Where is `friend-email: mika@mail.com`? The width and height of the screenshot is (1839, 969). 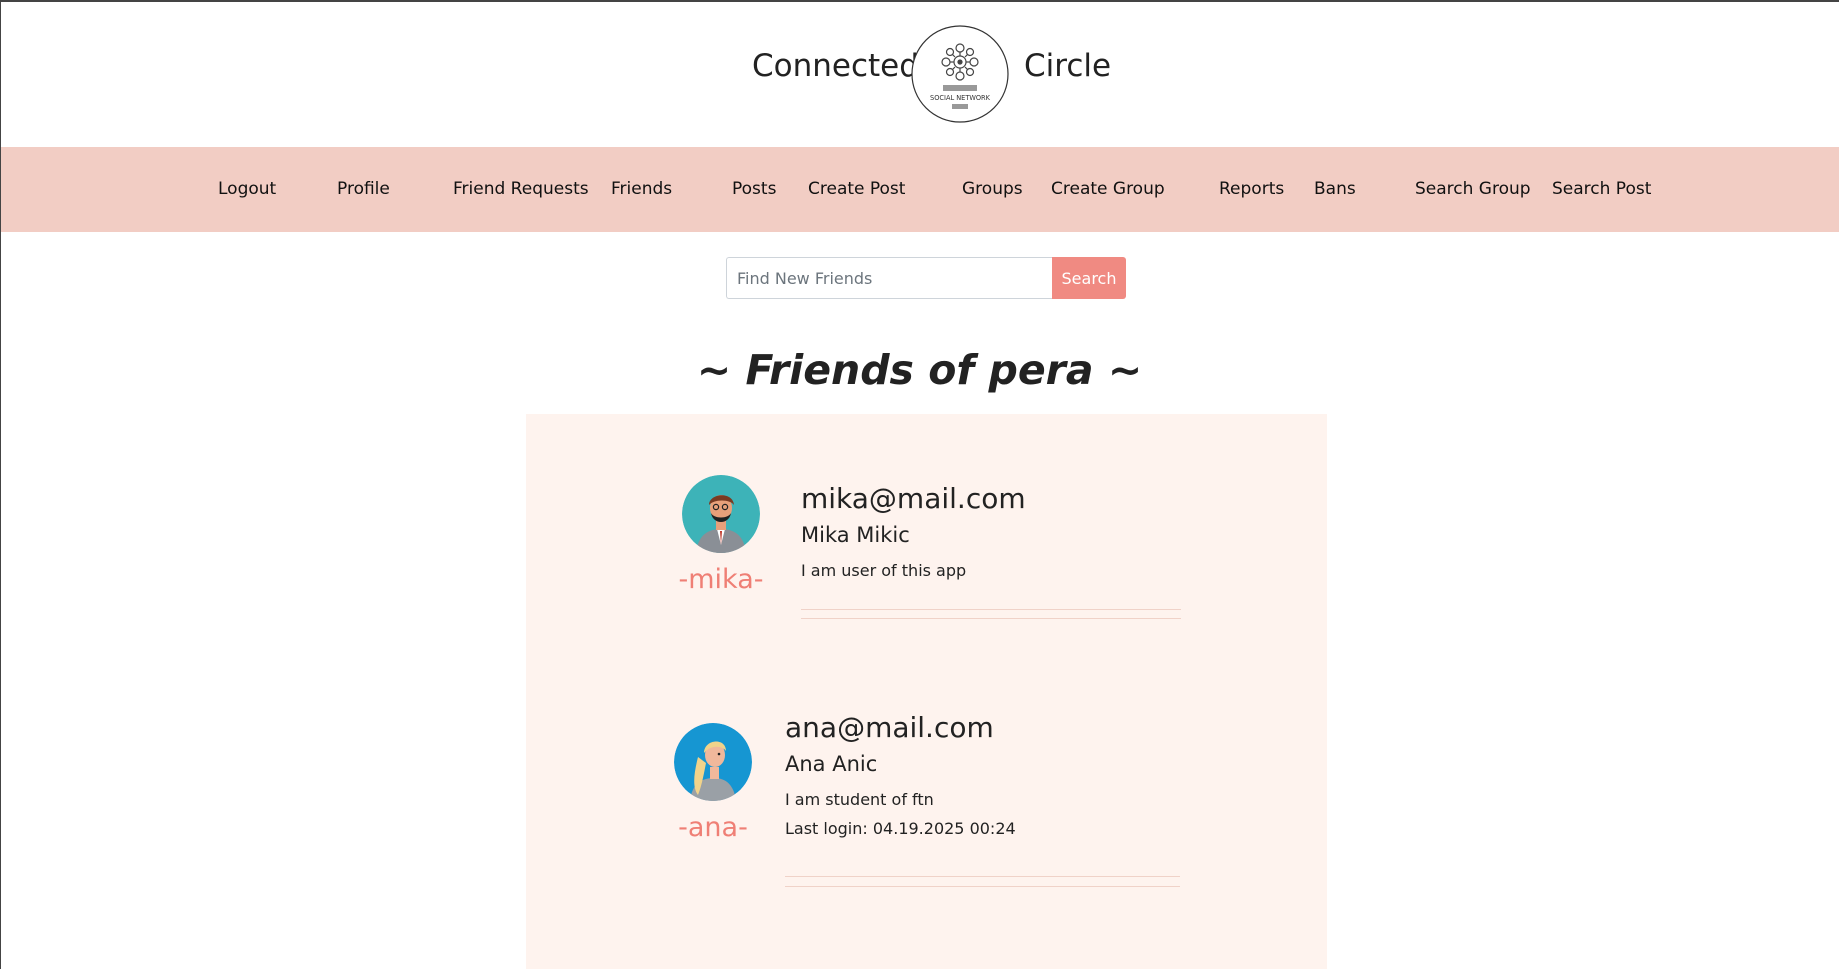 friend-email: mika@mail.com is located at coordinates (913, 498).